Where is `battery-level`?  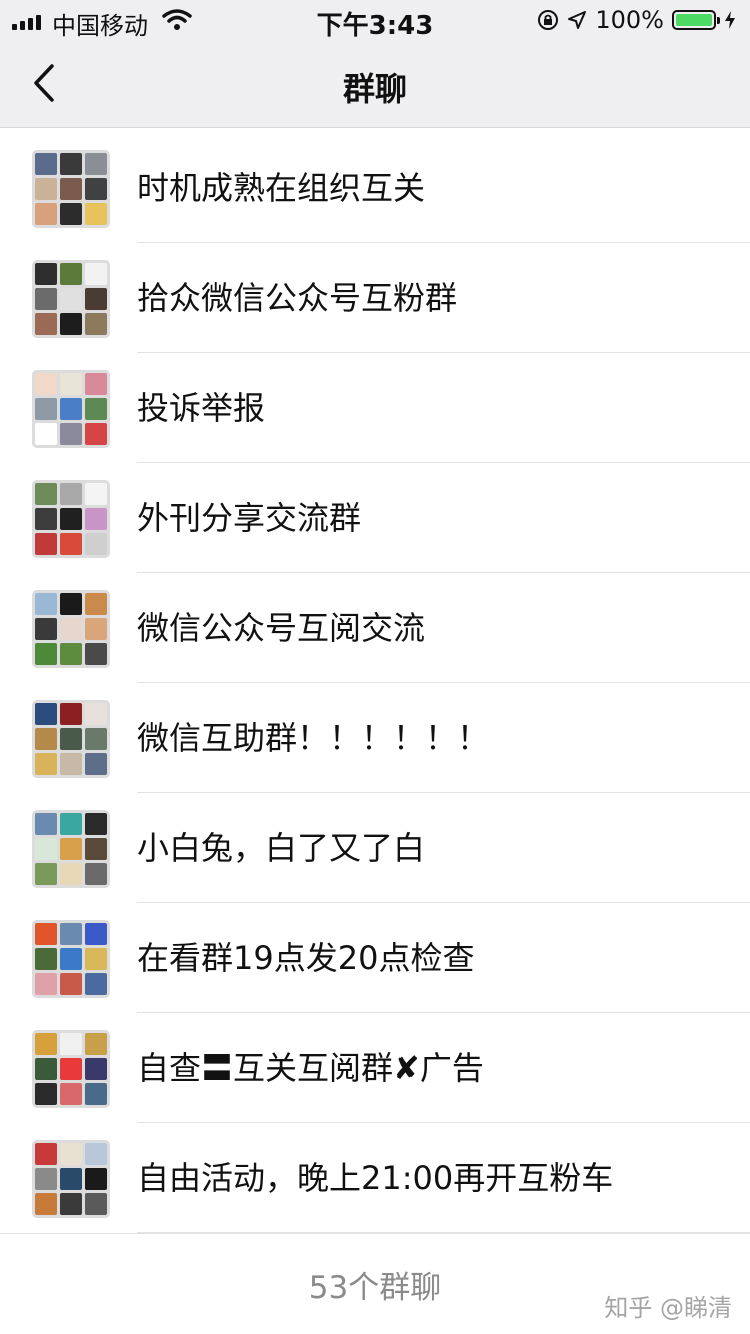
battery-level is located at coordinates (694, 20).